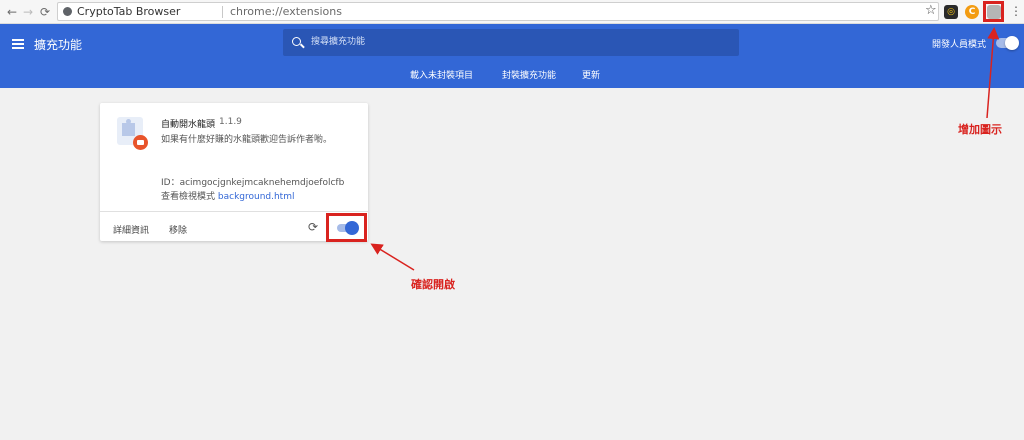  Describe the element at coordinates (993, 11) in the screenshot. I see `highlight-box-icon` at that location.